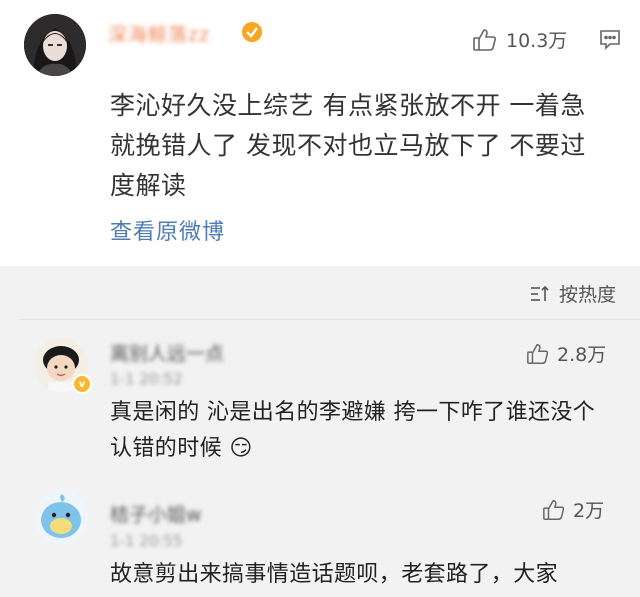 The height and width of the screenshot is (597, 640). What do you see at coordinates (589, 511) in the screenshot?
I see `comment-like-count: 2万` at bounding box center [589, 511].